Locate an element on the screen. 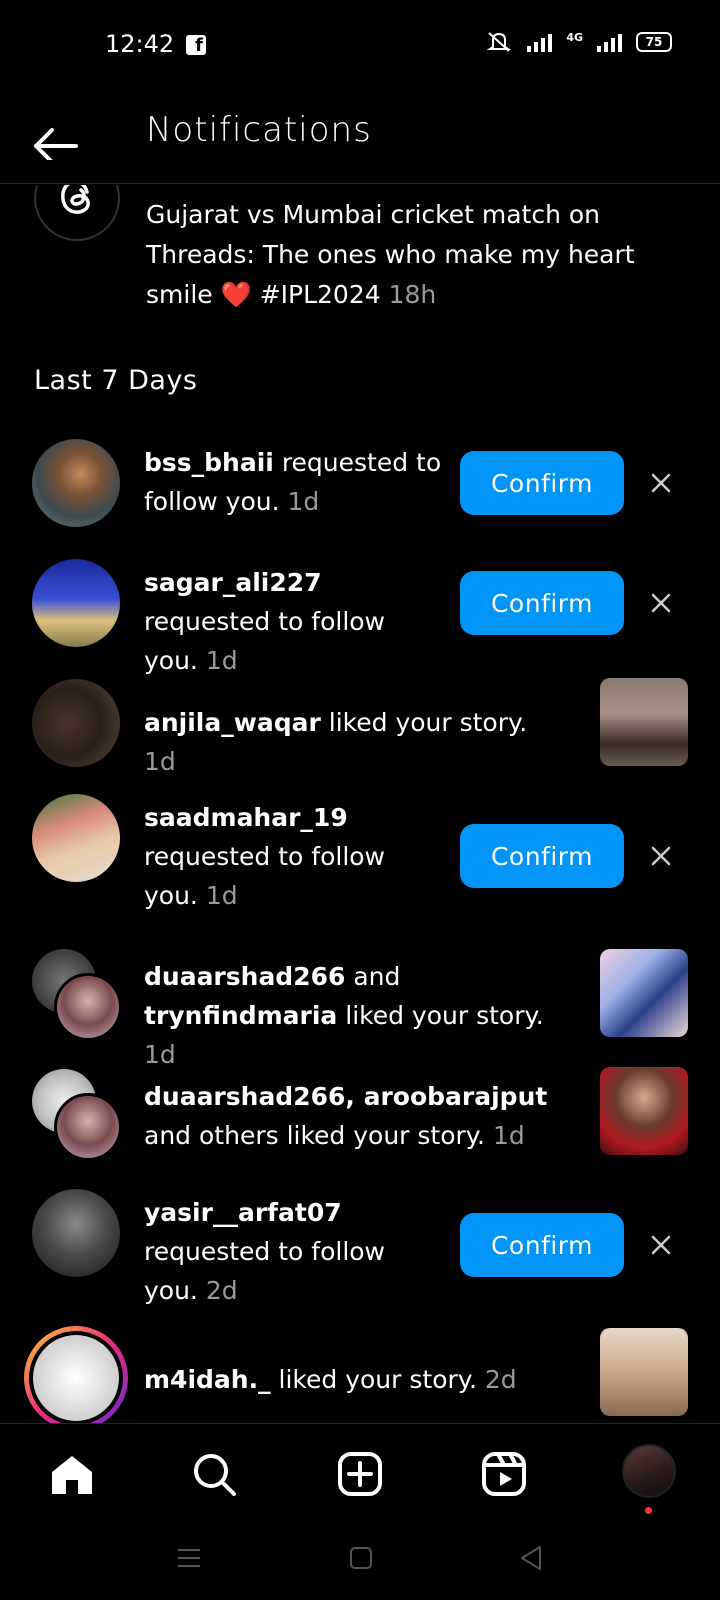 The height and width of the screenshot is (1600, 720). username: duaarshad266 is located at coordinates (244, 976).